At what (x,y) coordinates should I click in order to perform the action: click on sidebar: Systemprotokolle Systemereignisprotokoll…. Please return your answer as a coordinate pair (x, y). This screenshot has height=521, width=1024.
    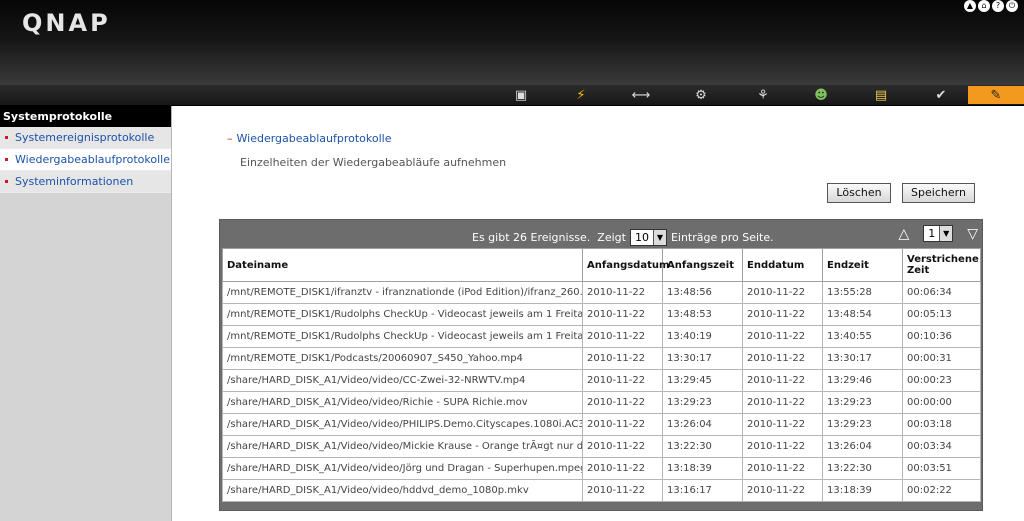
    Looking at the image, I should click on (86, 313).